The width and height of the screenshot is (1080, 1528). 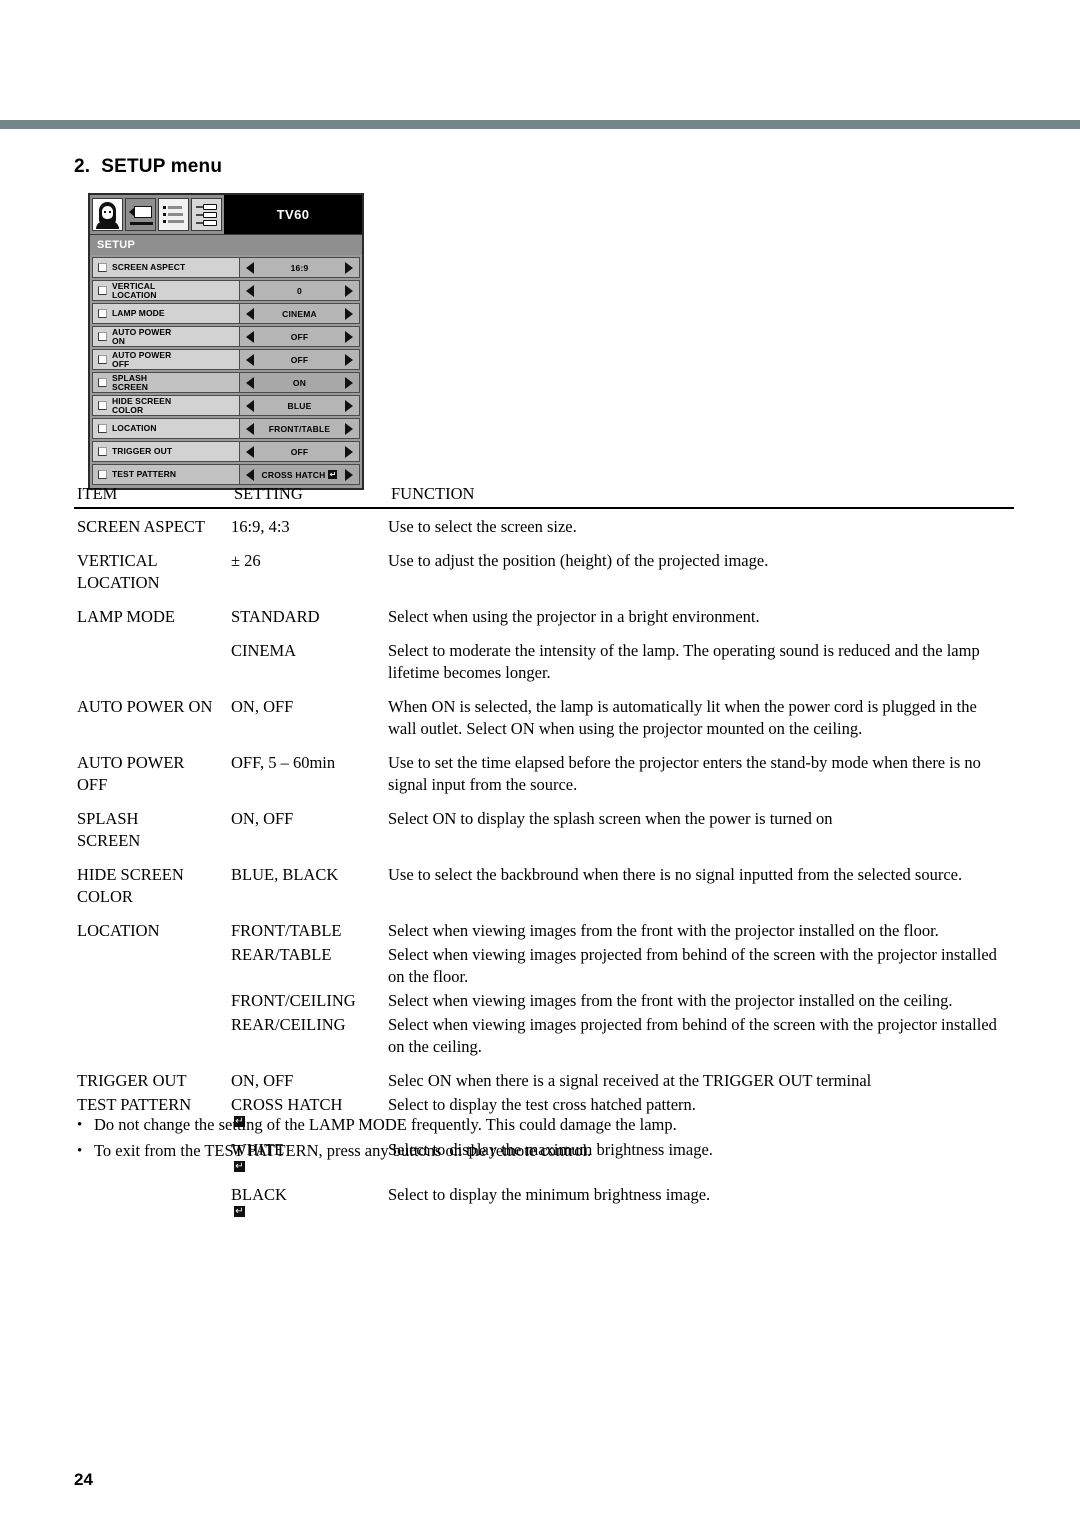 What do you see at coordinates (293, 214) in the screenshot?
I see `osd-model-label: TV60` at bounding box center [293, 214].